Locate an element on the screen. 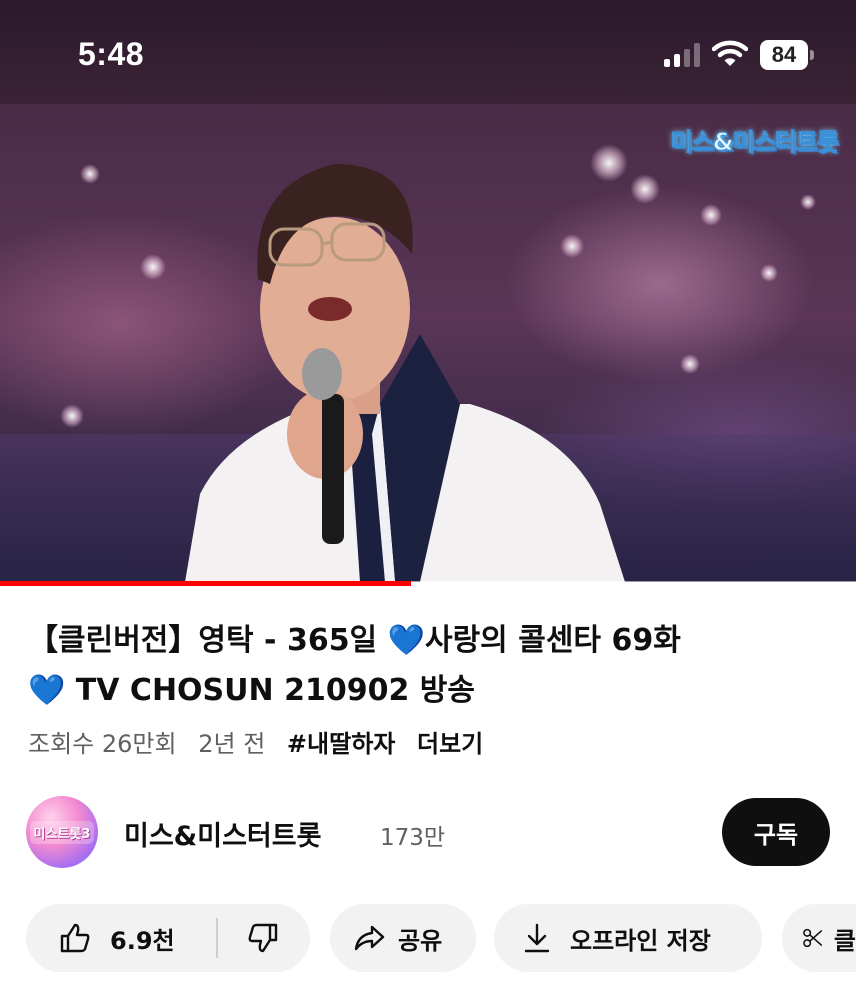 The width and height of the screenshot is (856, 996). channel-avatar: 미스트롯3 is located at coordinates (62, 832).